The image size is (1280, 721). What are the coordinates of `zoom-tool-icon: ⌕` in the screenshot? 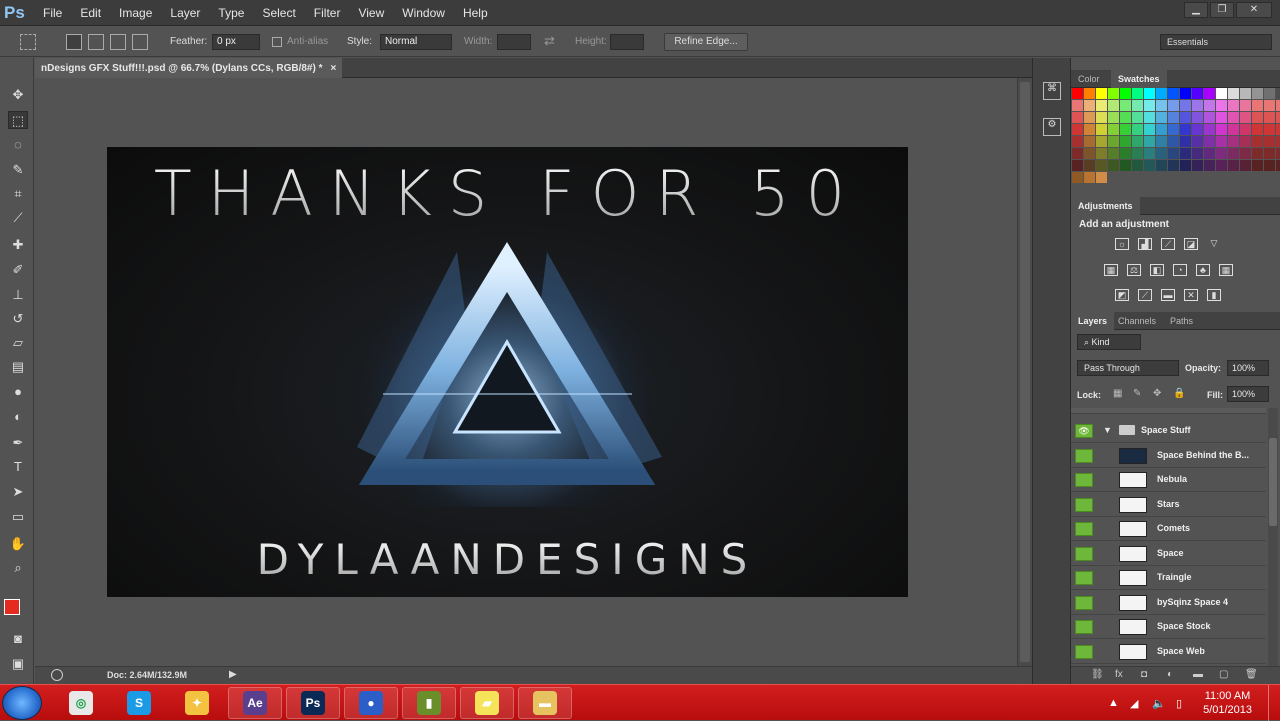 It's located at (18, 568).